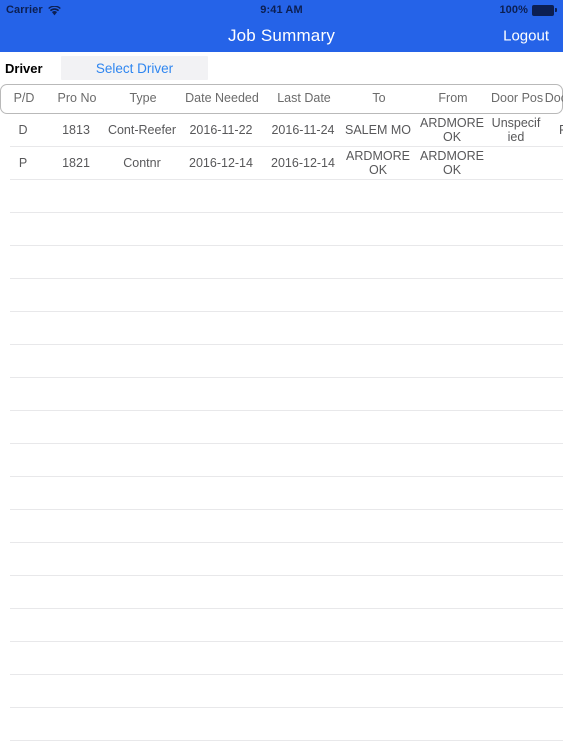 The width and height of the screenshot is (563, 750). Describe the element at coordinates (544, 10) in the screenshot. I see `battery-full-icon` at that location.